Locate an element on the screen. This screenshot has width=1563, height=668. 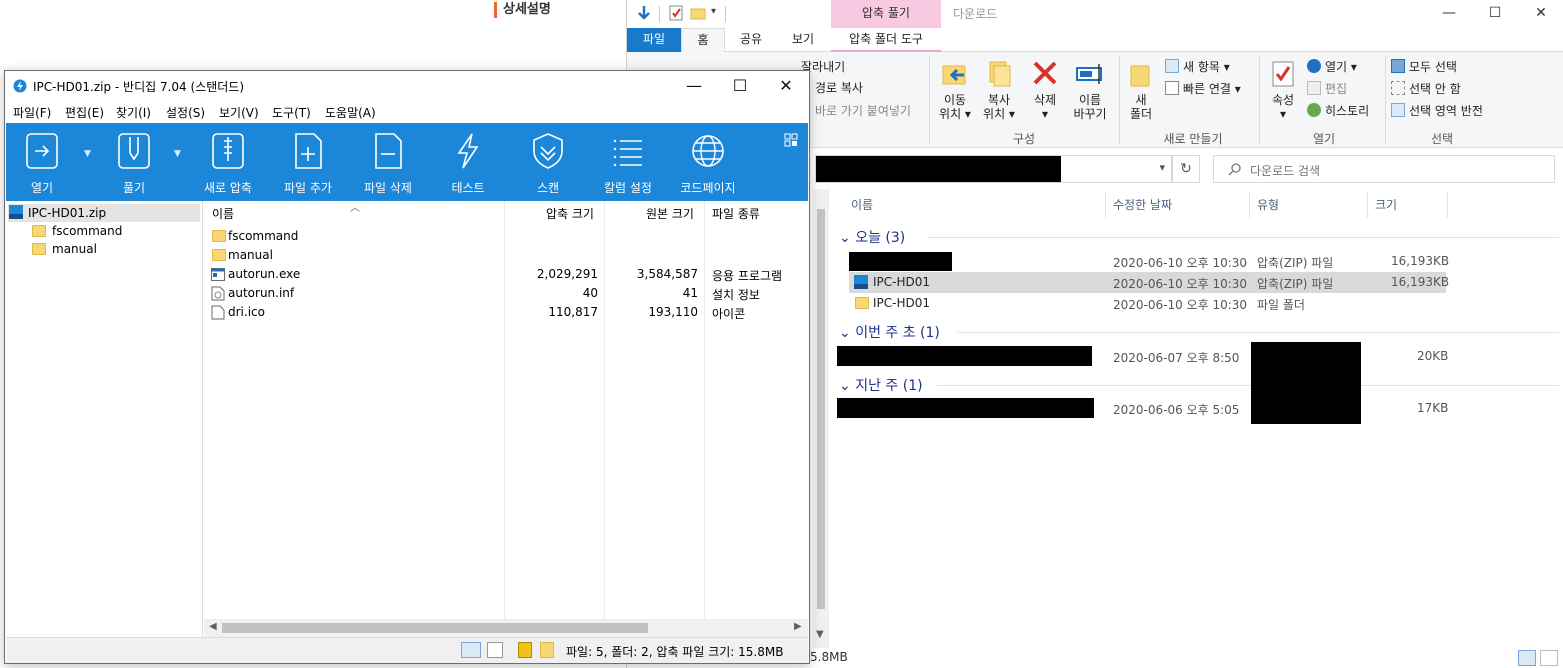
nav-pane-scrollbar: ▼ is located at coordinates (821, 419).